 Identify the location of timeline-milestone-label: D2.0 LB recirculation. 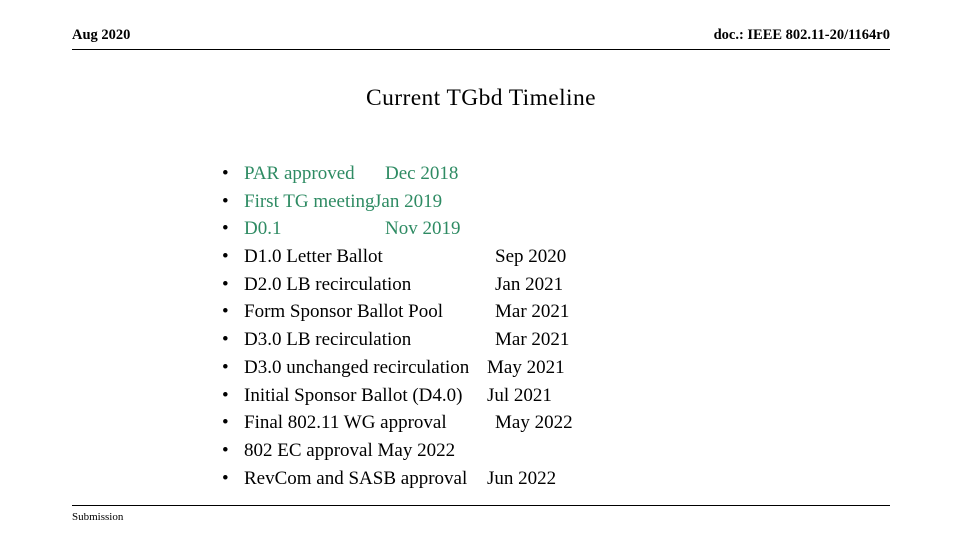
(328, 284).